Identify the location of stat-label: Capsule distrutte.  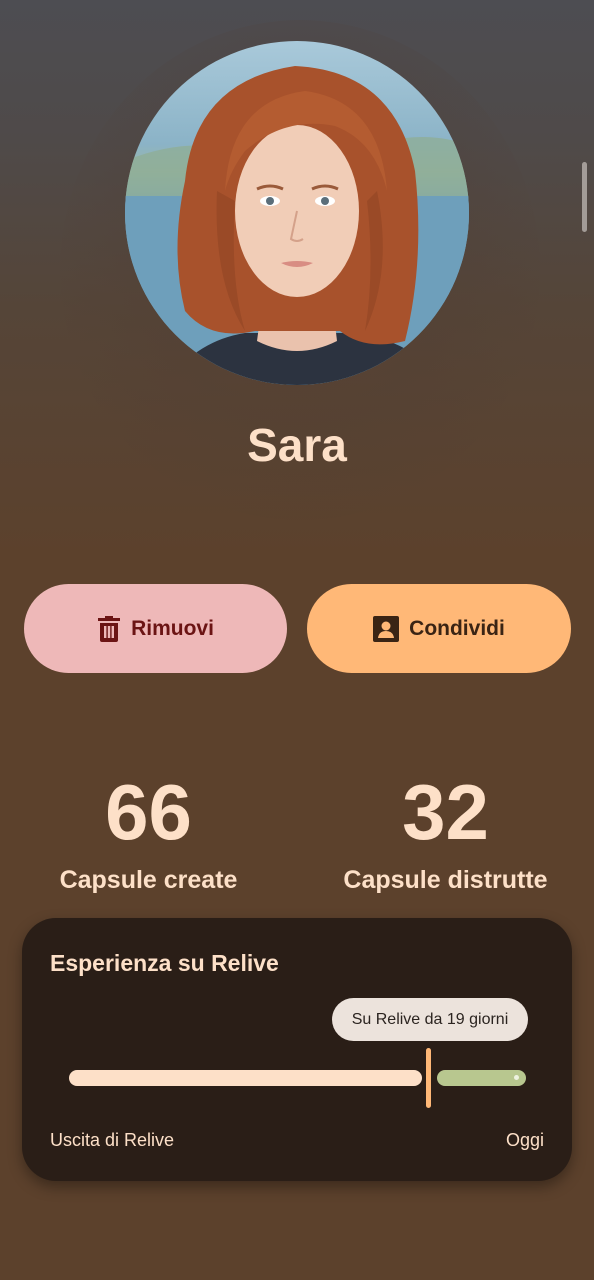
(445, 880).